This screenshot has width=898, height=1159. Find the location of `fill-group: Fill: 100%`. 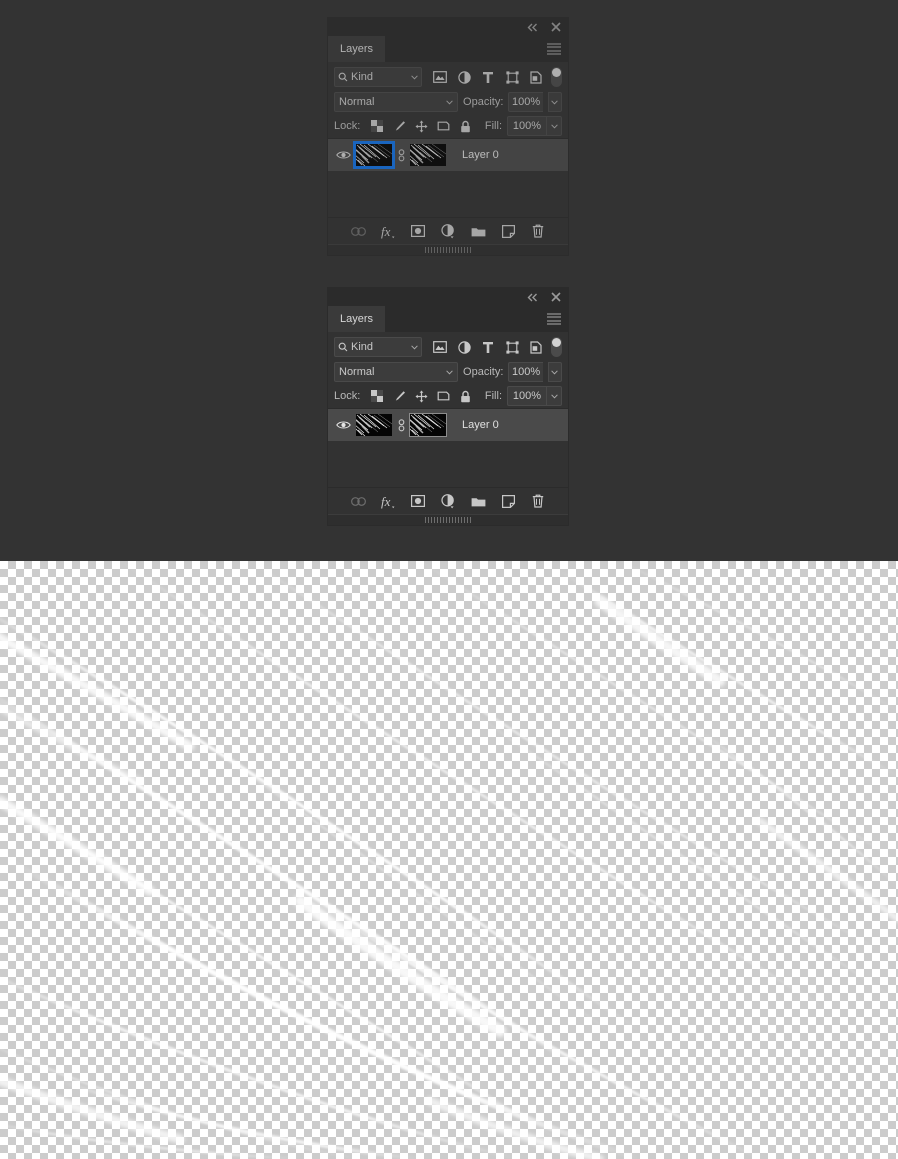

fill-group: Fill: 100% is located at coordinates (523, 126).